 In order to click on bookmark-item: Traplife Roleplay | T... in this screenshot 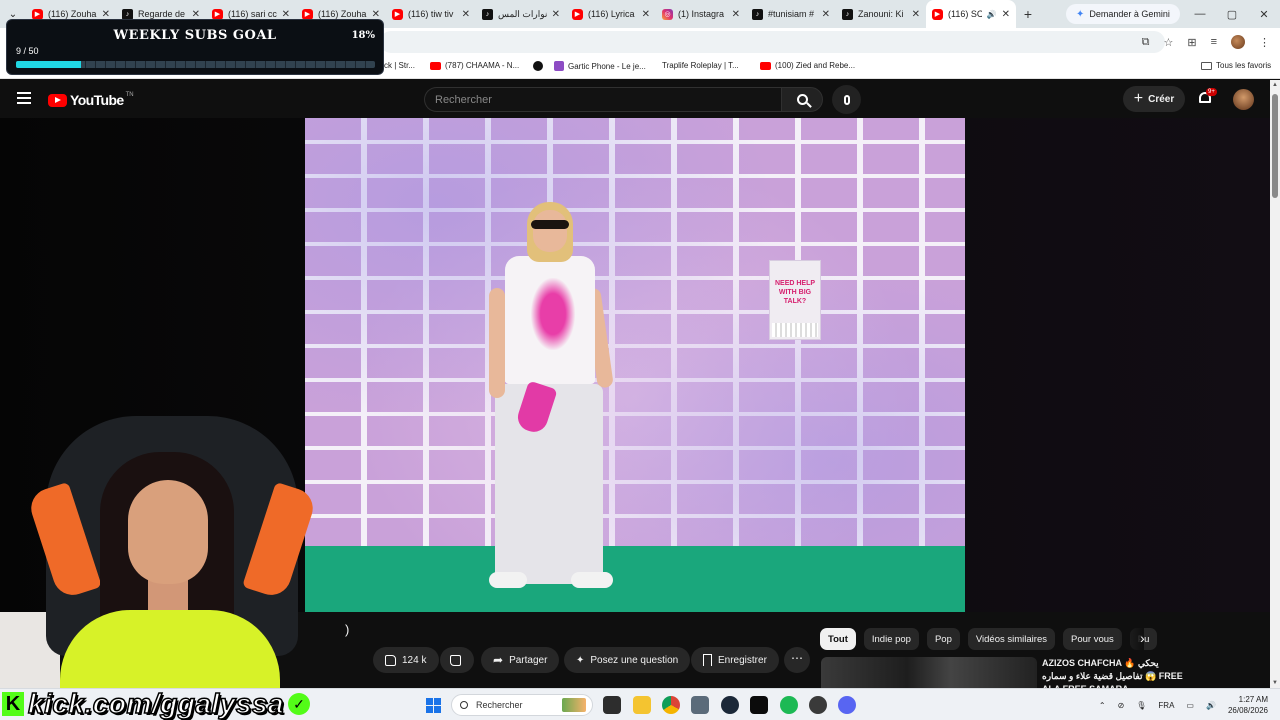, I will do `click(698, 65)`.